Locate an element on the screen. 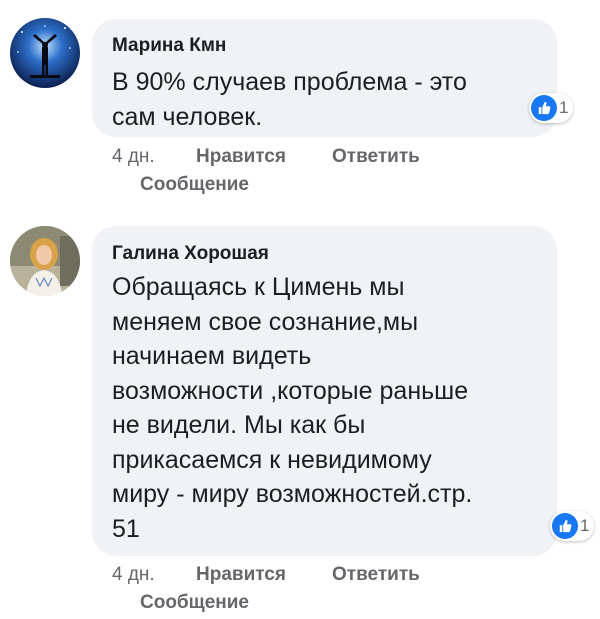 This screenshot has height=619, width=600. like-button: Нравится is located at coordinates (241, 575).